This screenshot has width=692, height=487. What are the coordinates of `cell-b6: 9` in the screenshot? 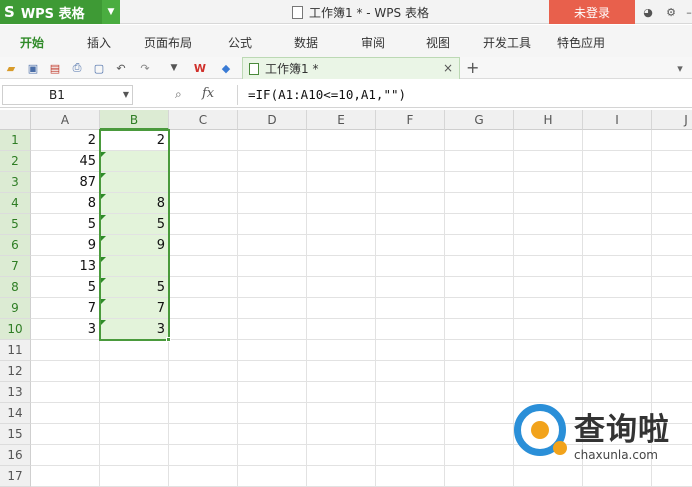 It's located at (134, 245).